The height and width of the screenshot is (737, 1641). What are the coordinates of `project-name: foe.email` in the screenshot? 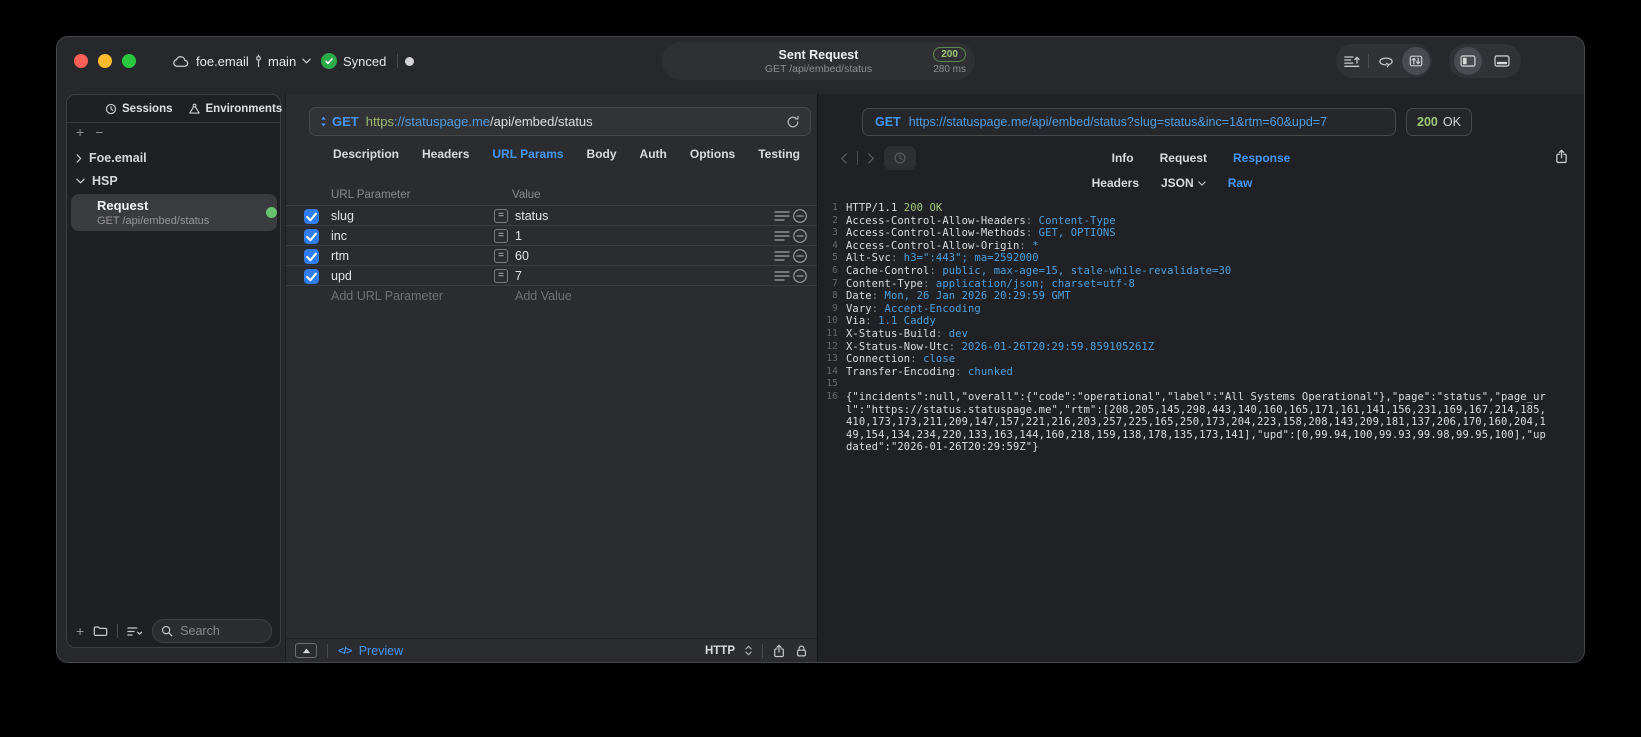 It's located at (222, 61).